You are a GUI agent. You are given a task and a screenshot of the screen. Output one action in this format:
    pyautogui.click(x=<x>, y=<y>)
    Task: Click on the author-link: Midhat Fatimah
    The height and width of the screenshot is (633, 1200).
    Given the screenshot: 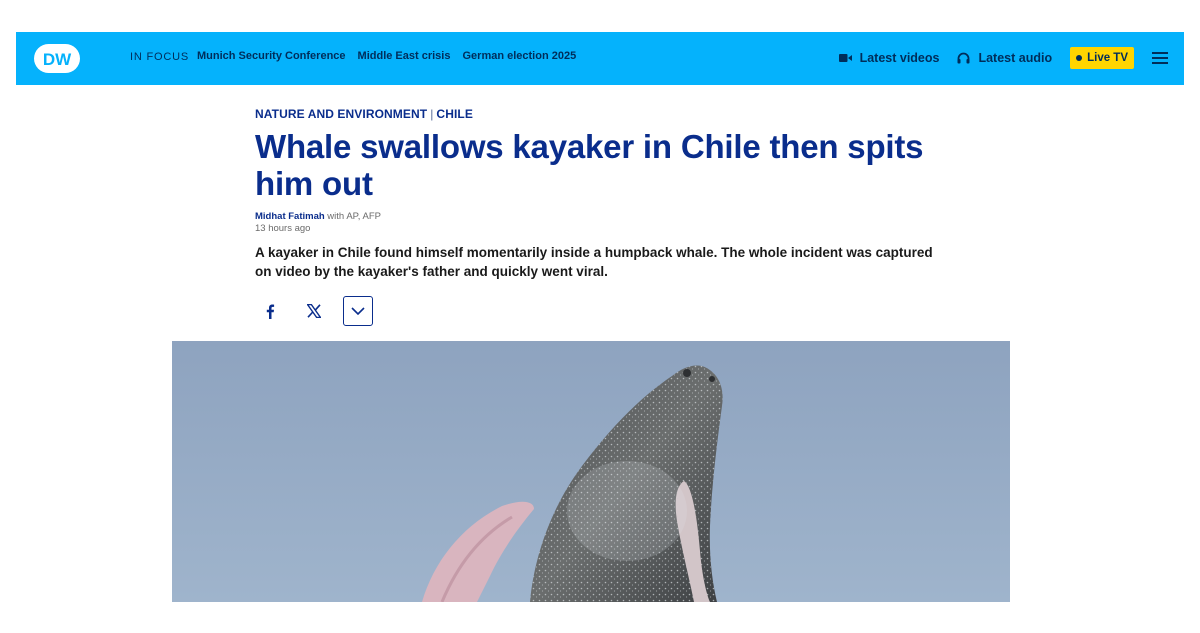 What is the action you would take?
    pyautogui.click(x=290, y=216)
    